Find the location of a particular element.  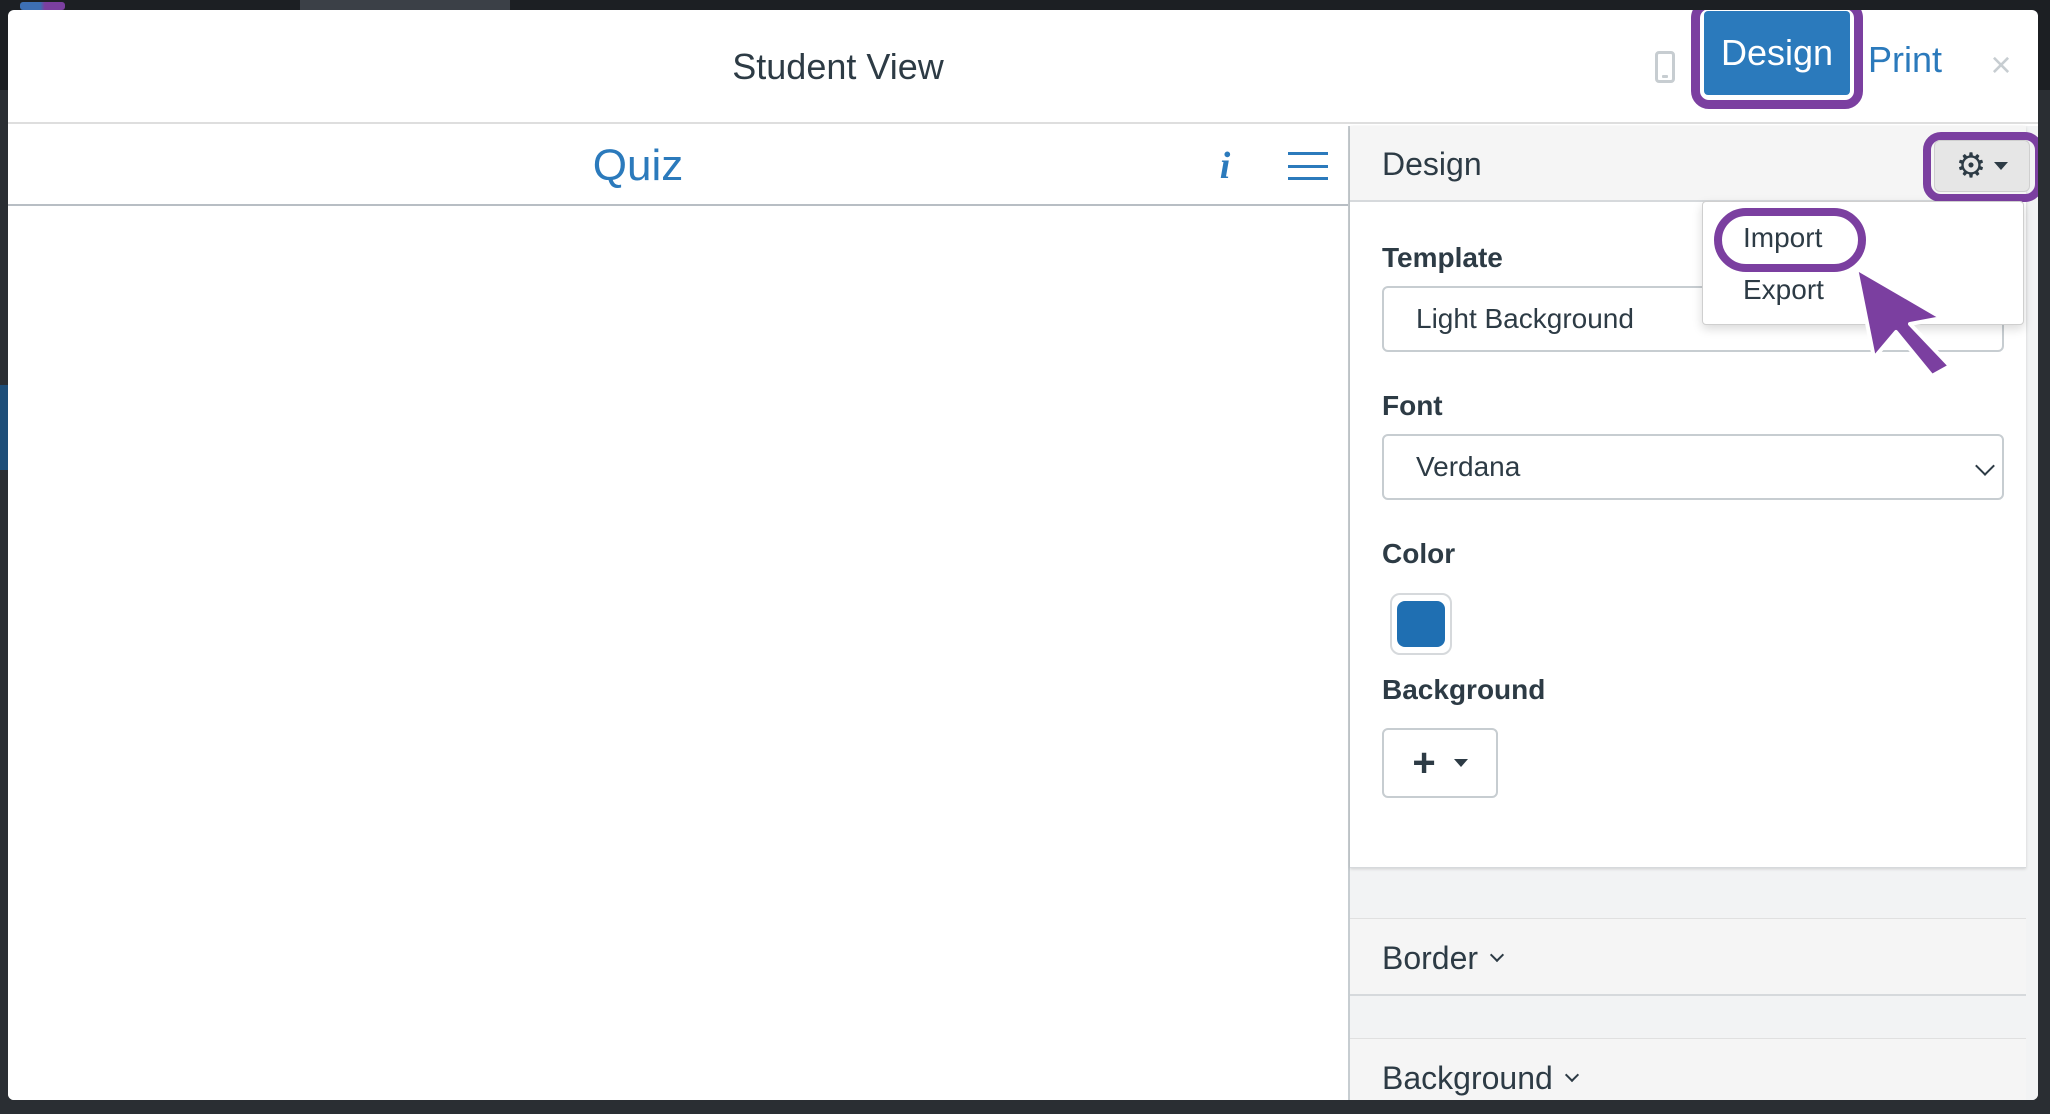

dropdown-item-export: Export is located at coordinates (1783, 290).